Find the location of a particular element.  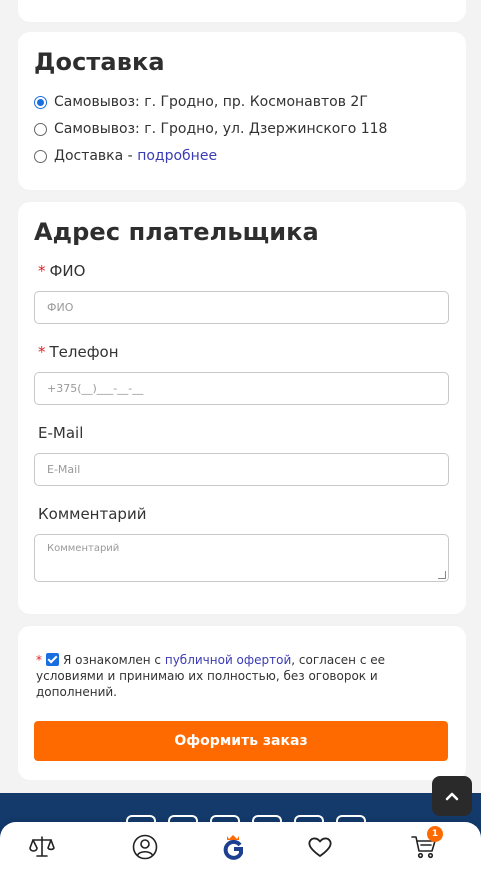

delivery-option-courier: Доставка - подробнее is located at coordinates (125, 156).